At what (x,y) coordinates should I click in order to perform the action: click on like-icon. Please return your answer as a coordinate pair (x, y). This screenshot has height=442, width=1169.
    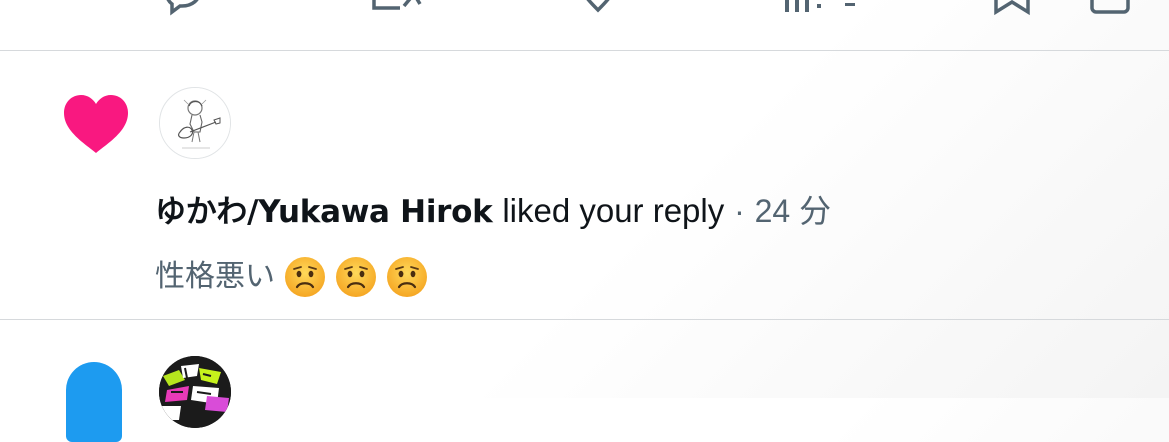
    Looking at the image, I should click on (598, 7).